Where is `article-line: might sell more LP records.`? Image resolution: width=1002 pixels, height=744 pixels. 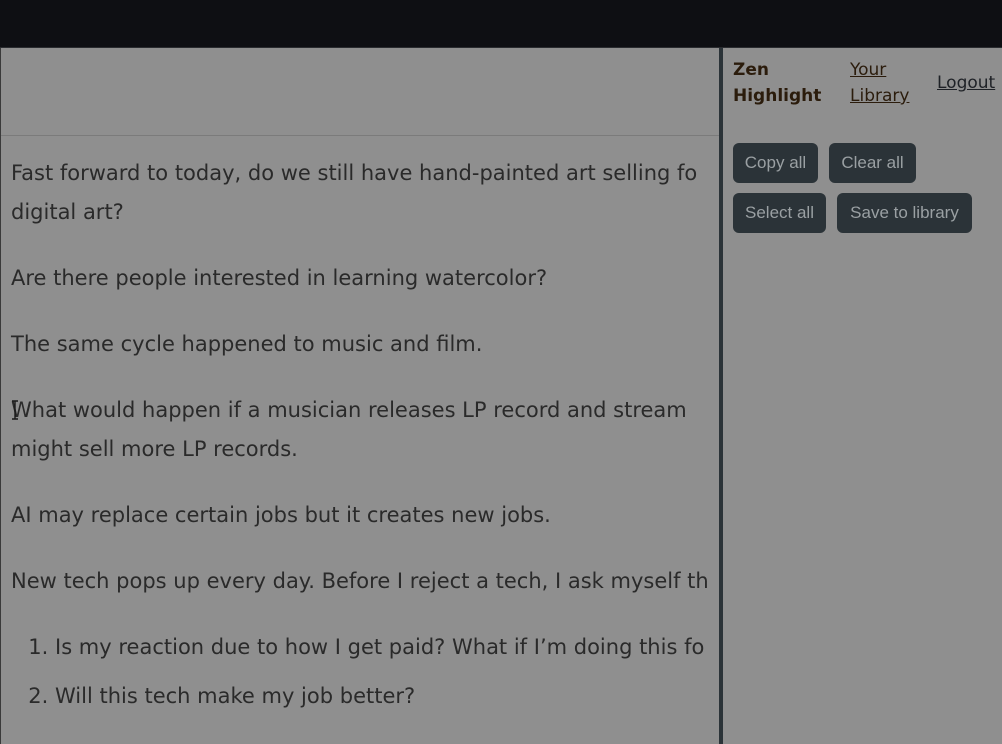 article-line: might sell more LP records. is located at coordinates (154, 449).